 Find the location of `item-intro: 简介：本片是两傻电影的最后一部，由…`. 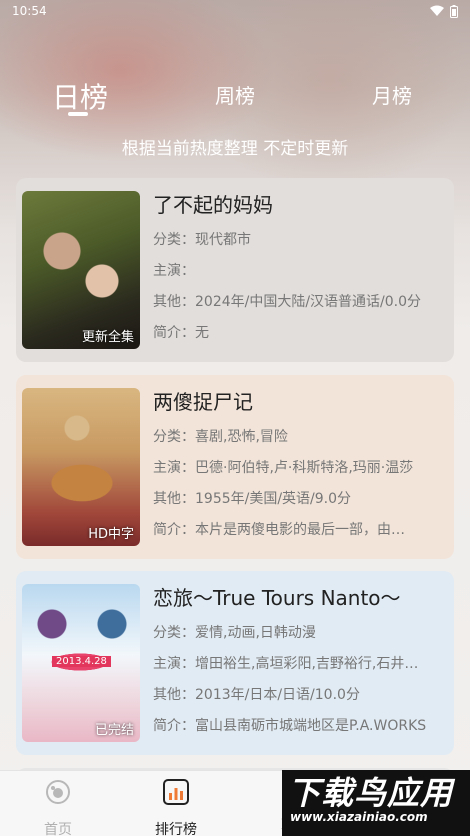

item-intro: 简介：本片是两傻电影的最后一部，由… is located at coordinates (279, 530).